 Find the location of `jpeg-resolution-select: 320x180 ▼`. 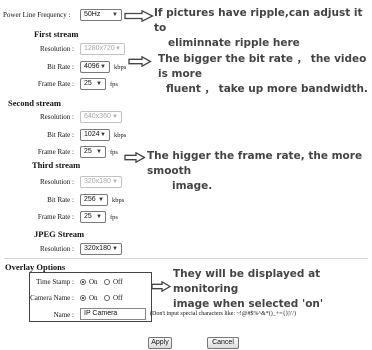

jpeg-resolution-select: 320x180 ▼ is located at coordinates (101, 249).